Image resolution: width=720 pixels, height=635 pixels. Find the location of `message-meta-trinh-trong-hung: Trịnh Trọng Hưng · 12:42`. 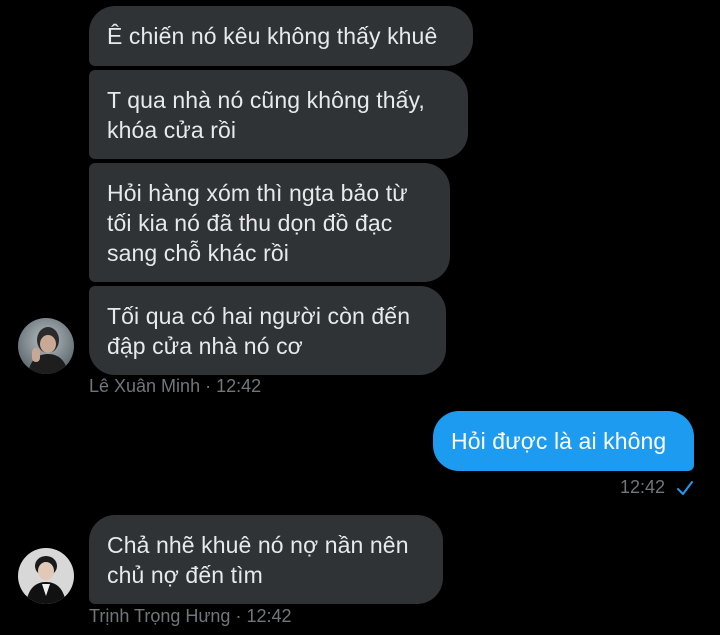

message-meta-trinh-trong-hung: Trịnh Trọng Hưng · 12:42 is located at coordinates (190, 616).